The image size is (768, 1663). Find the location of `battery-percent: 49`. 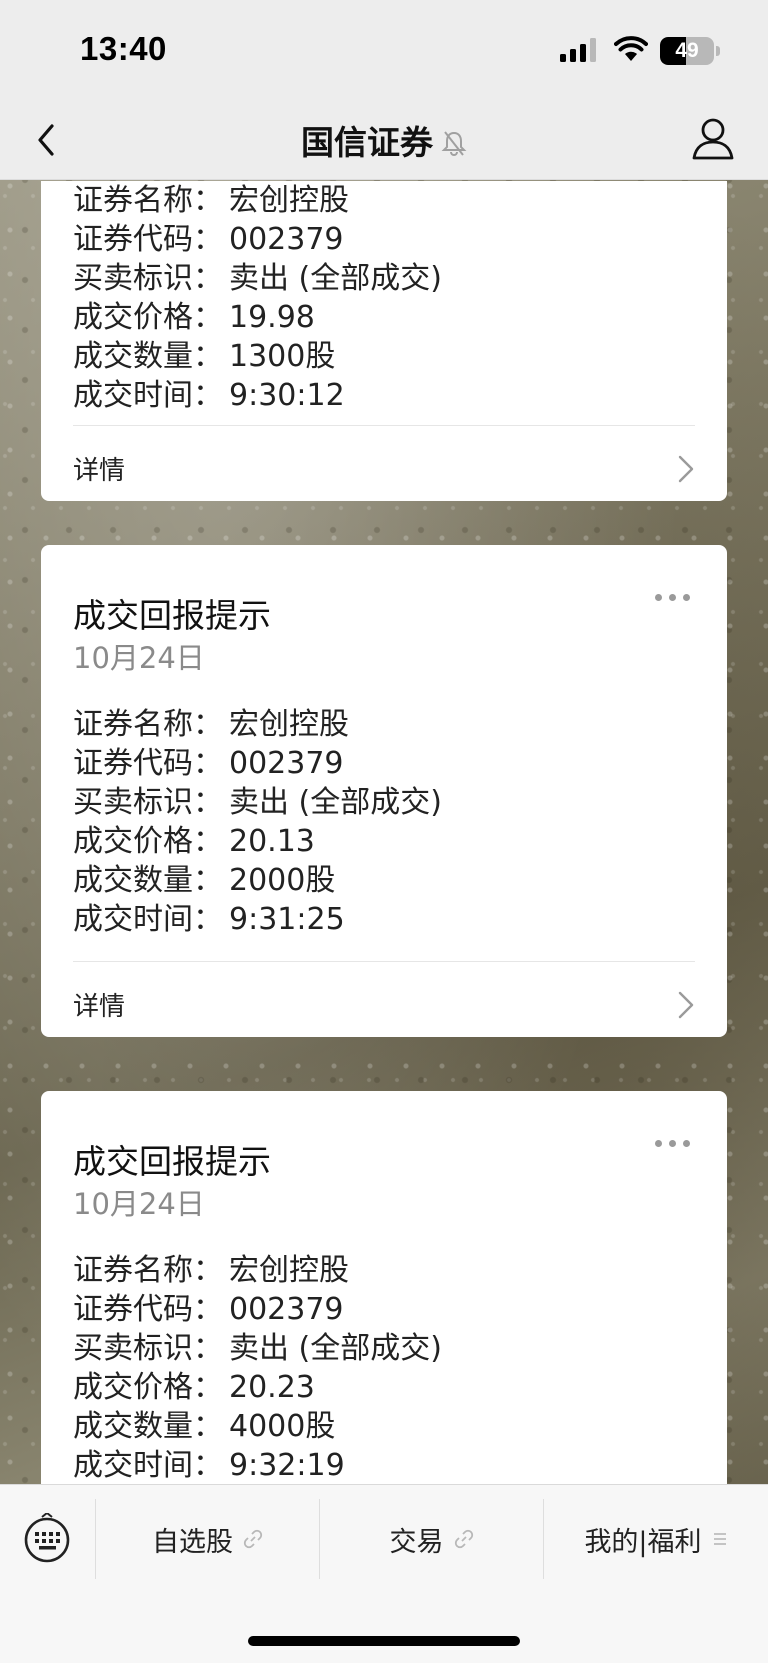

battery-percent: 49 is located at coordinates (687, 50).